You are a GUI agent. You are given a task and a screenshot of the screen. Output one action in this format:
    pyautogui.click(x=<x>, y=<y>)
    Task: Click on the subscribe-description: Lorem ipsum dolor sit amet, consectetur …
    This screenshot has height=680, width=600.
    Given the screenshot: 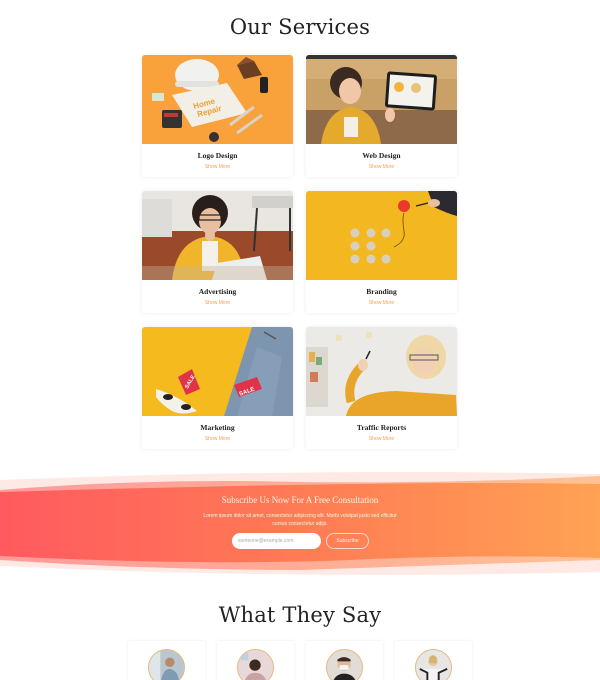 What is the action you would take?
    pyautogui.click(x=300, y=520)
    